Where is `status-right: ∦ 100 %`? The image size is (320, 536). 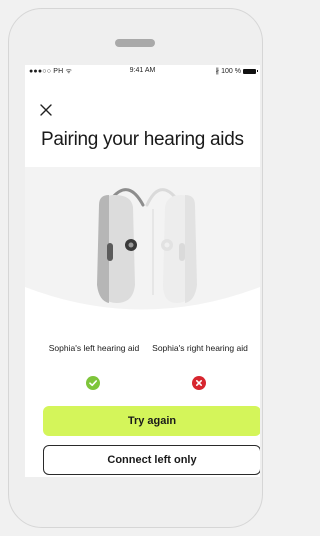
status-right: ∦ 100 % is located at coordinates (236, 71).